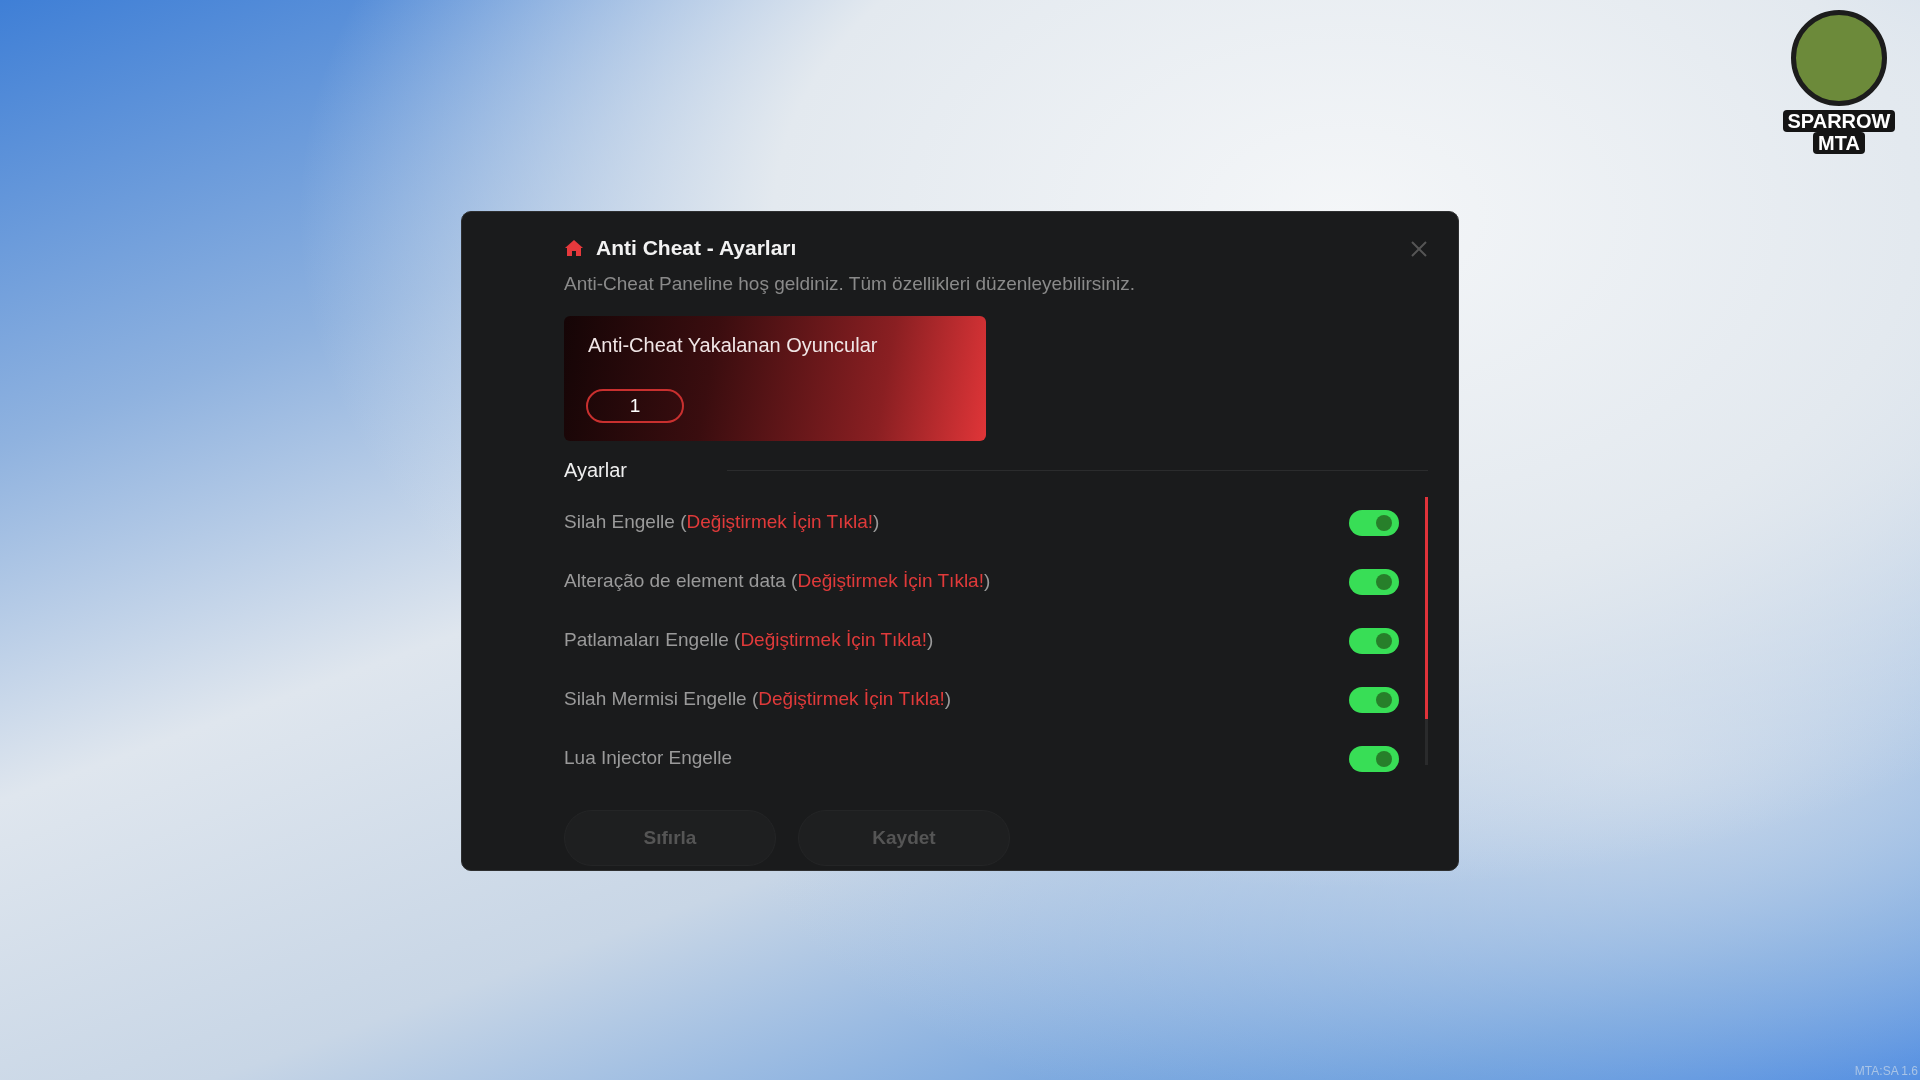  Describe the element at coordinates (595, 470) in the screenshot. I see `section-title: Ayarlar` at that location.